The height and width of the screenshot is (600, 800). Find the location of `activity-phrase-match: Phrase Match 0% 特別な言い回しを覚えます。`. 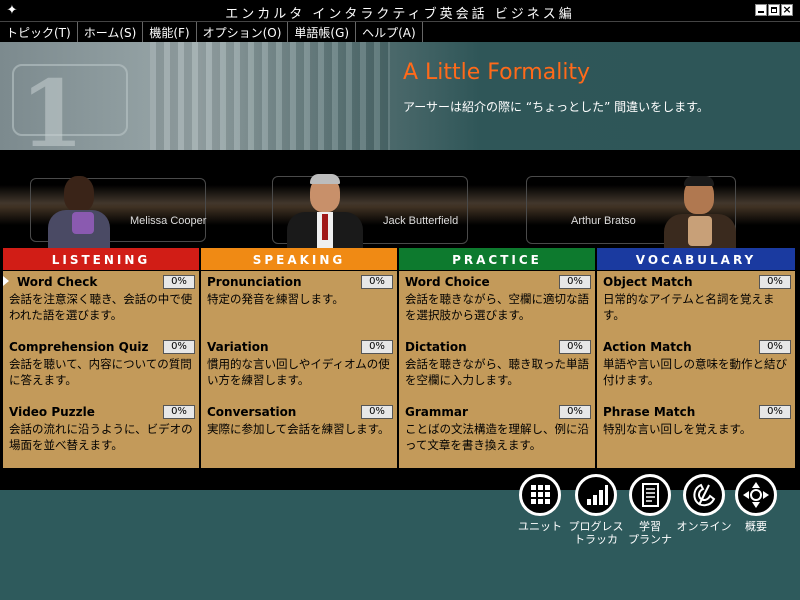

activity-phrase-match: Phrase Match 0% 特別な言い回しを覚えます。 is located at coordinates (696, 433).